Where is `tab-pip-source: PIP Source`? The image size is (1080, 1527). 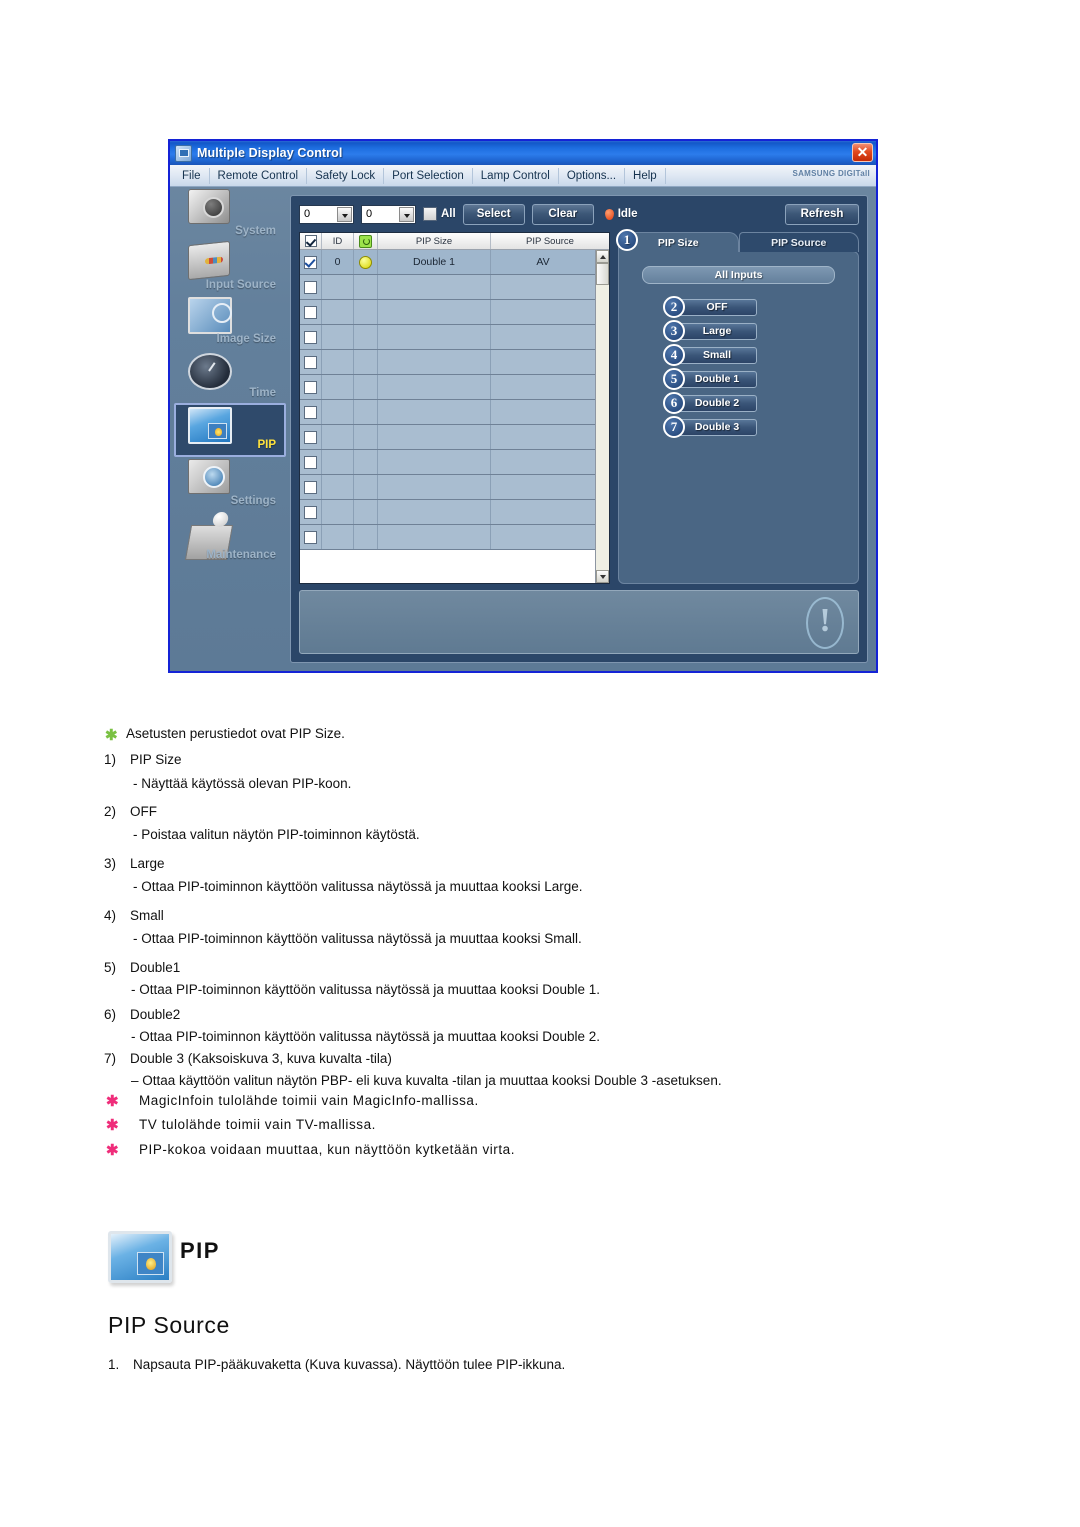 tab-pip-source: PIP Source is located at coordinates (798, 242).